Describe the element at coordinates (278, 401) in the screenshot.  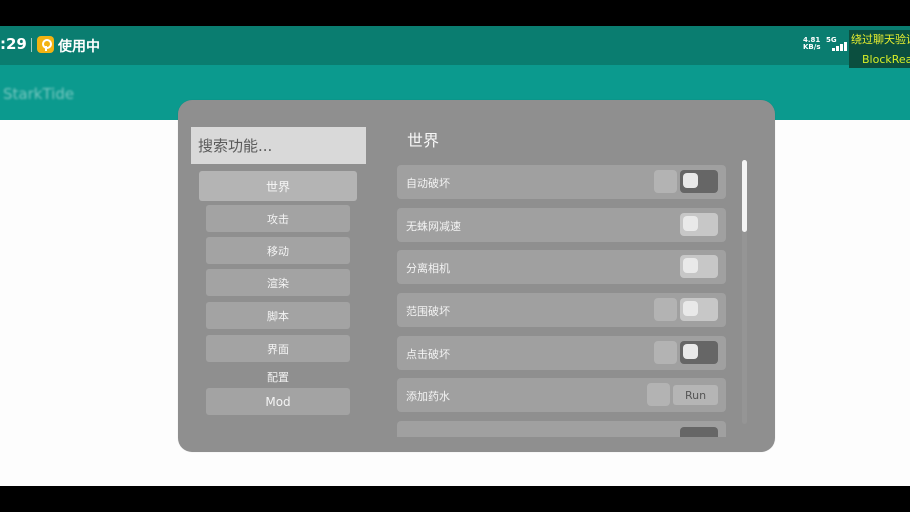
I see `mod-button: Mod` at that location.